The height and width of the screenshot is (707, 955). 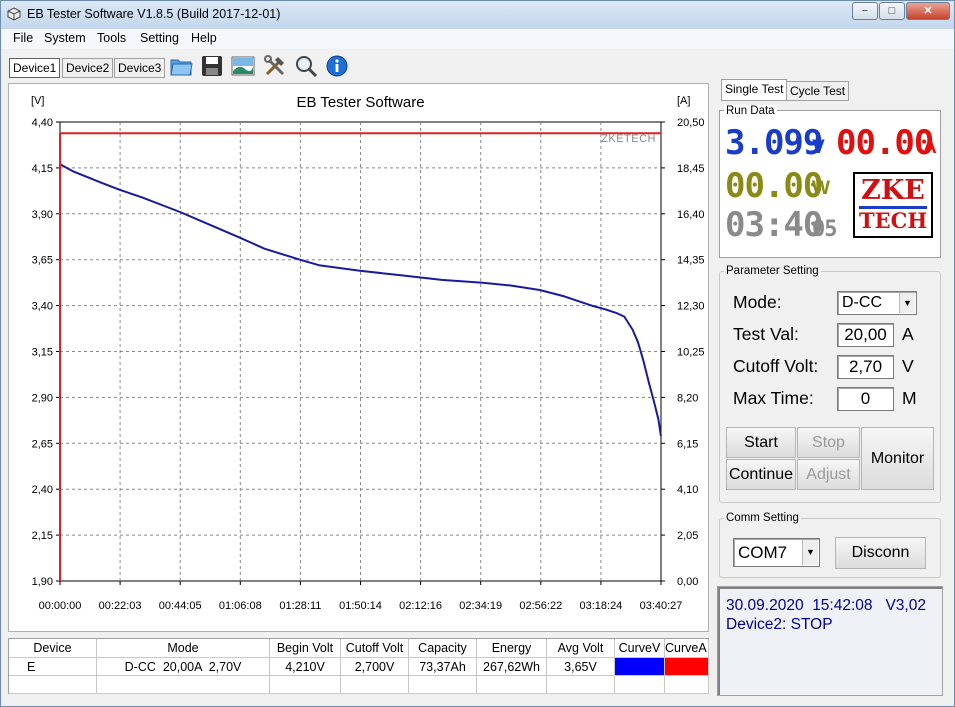 I want to click on power-unit: W, so click(x=821, y=188).